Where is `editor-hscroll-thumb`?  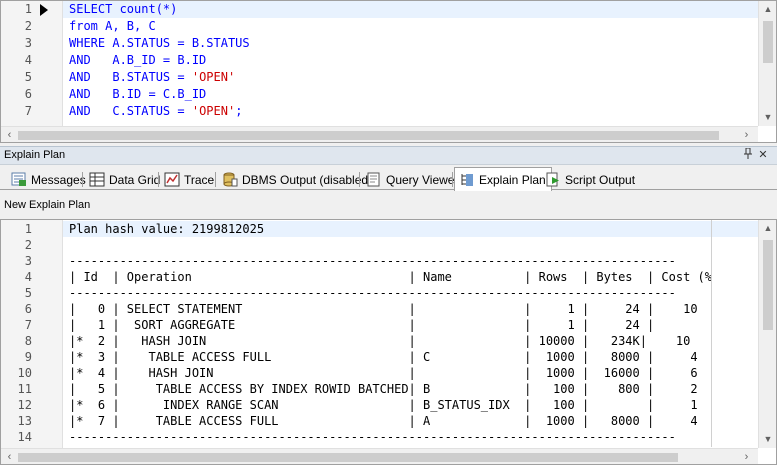
editor-hscroll-thumb is located at coordinates (368, 135).